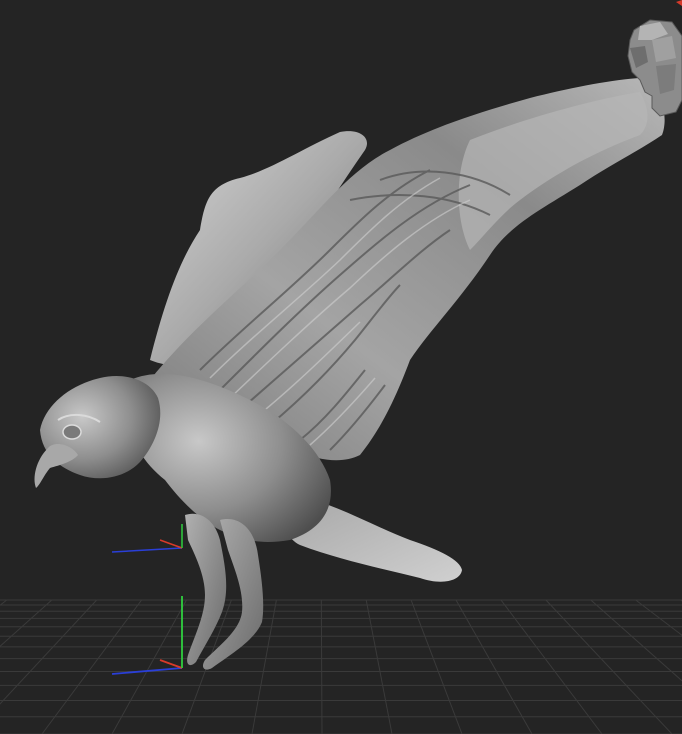  Describe the element at coordinates (72, 432) in the screenshot. I see `bird-eye` at that location.